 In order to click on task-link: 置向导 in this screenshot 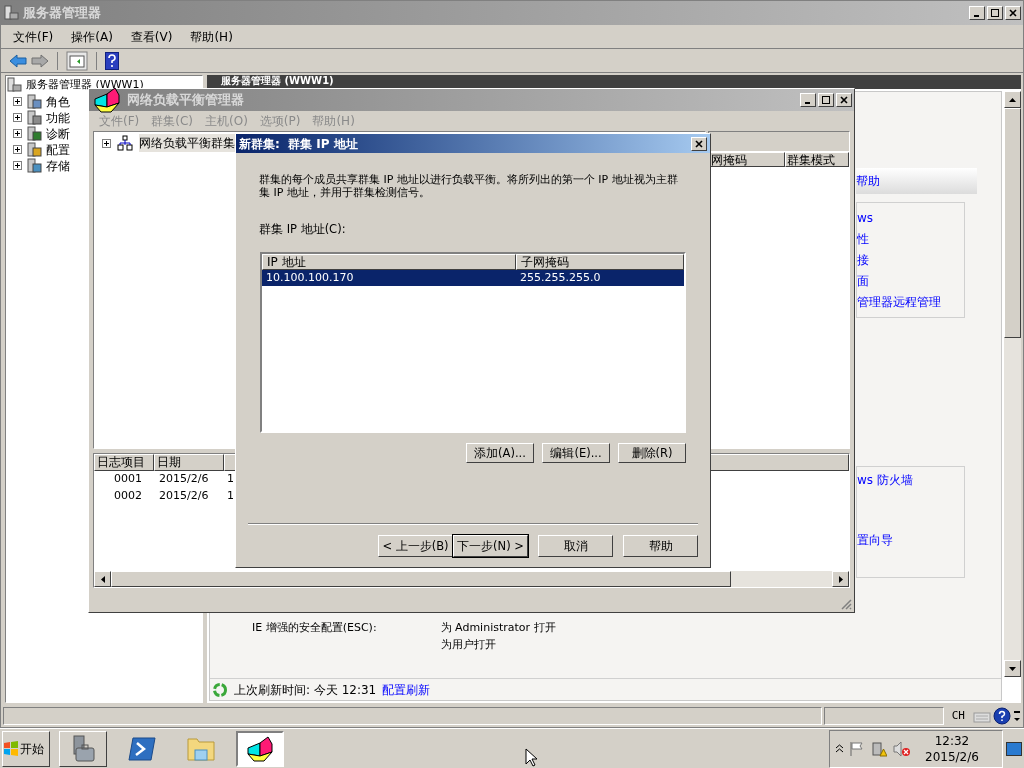, I will do `click(910, 540)`.